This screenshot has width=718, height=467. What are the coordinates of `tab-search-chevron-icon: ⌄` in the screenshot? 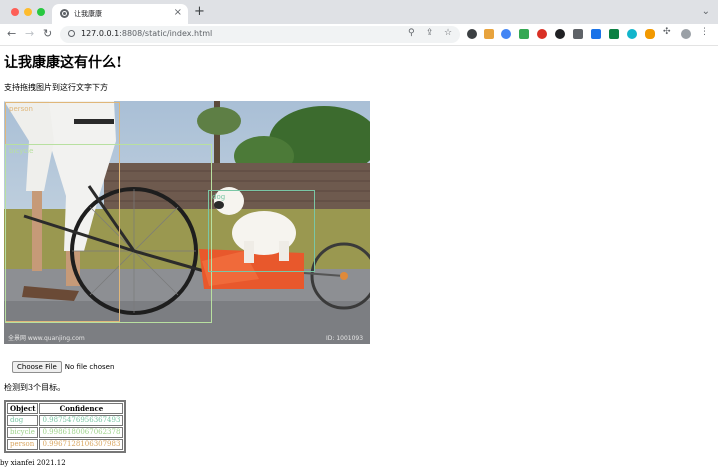 It's located at (706, 12).